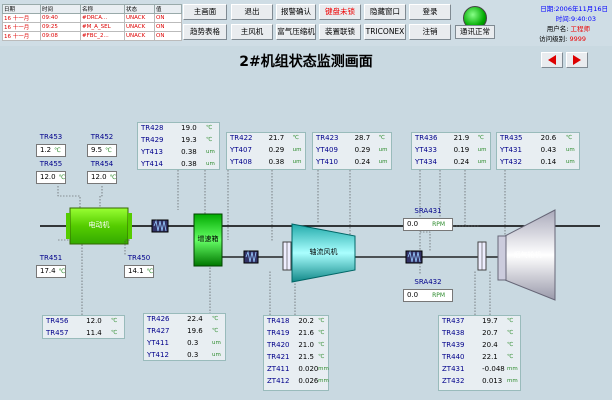  I want to click on value-field: 12.0 ℃, so click(102, 177).